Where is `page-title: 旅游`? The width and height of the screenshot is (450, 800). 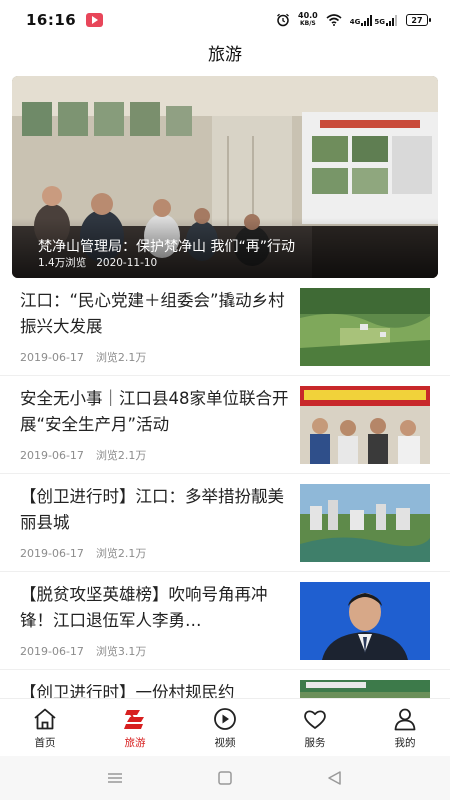
page-title: 旅游 is located at coordinates (225, 55).